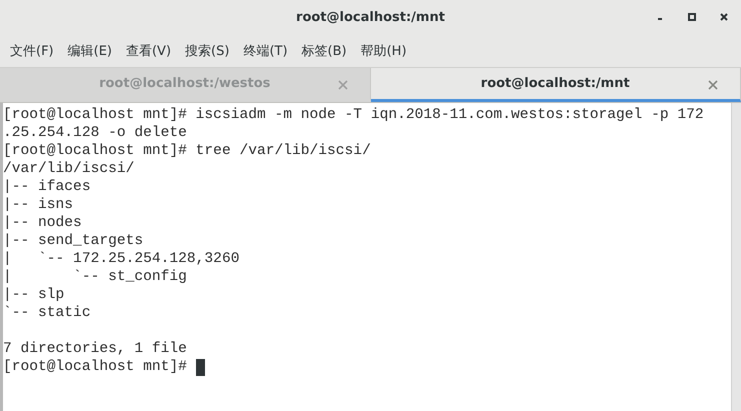 Image resolution: width=741 pixels, height=411 pixels. I want to click on terminal-tab: root@localhost:/mnt, so click(555, 85).